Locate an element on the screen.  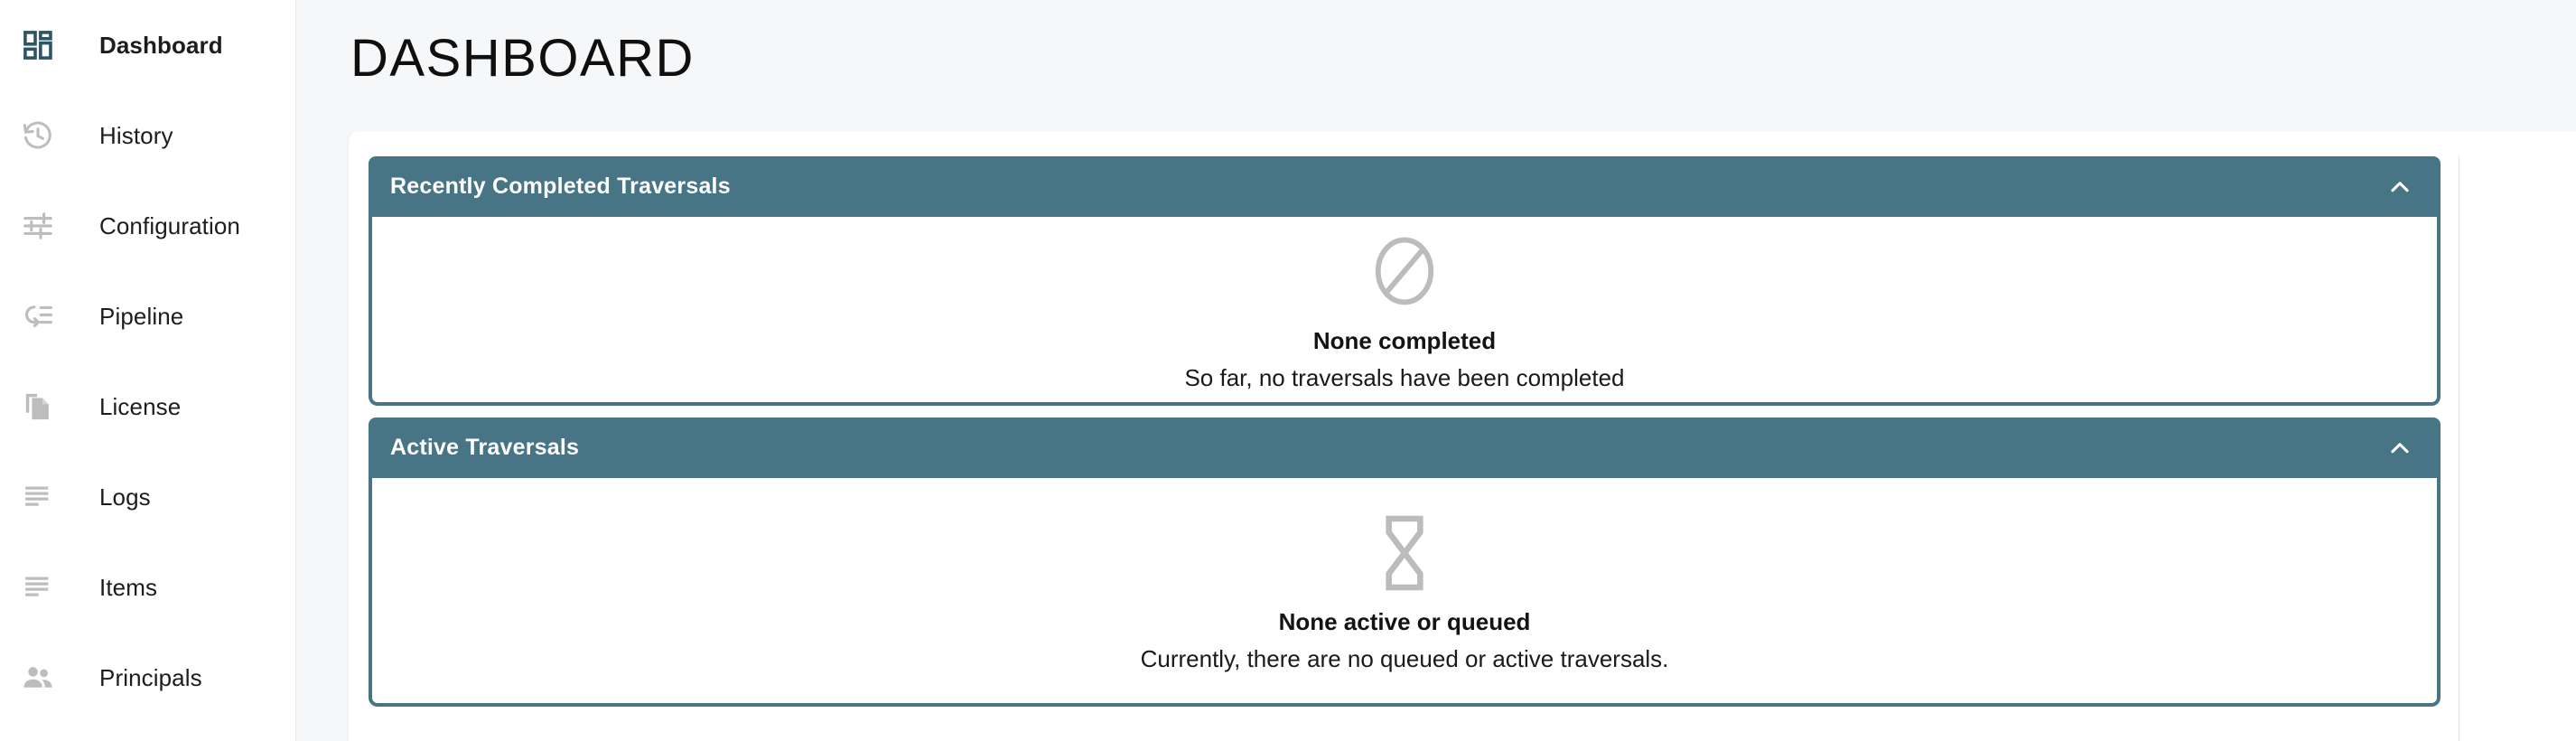
history-clock-icon is located at coordinates (38, 135).